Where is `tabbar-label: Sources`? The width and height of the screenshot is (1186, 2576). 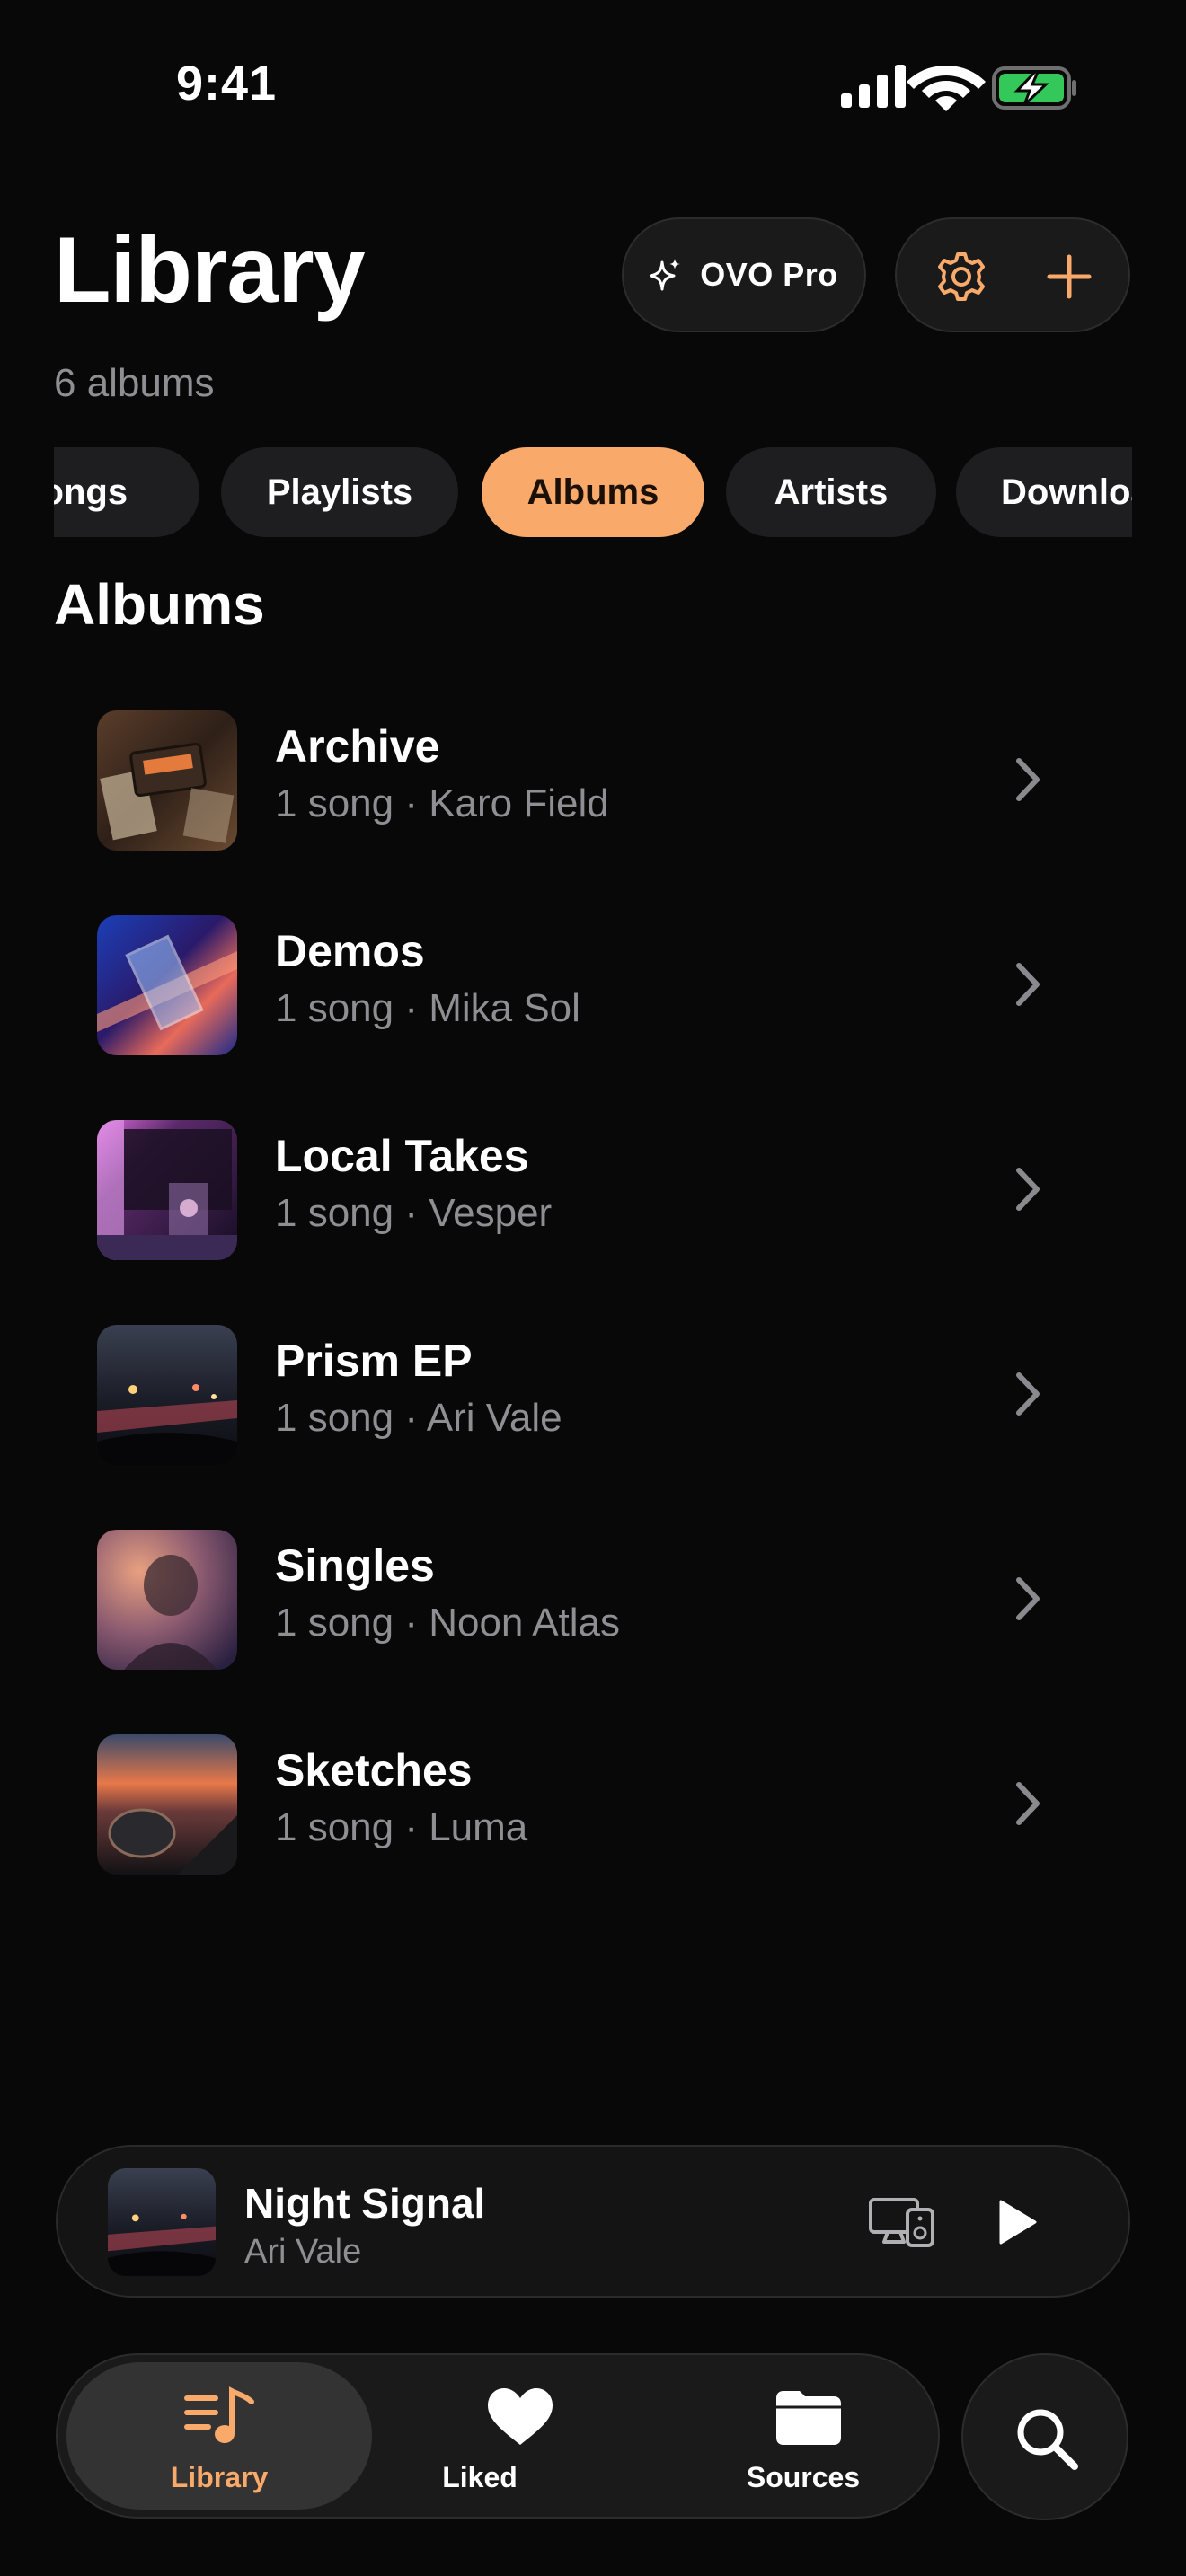
tabbar-label: Sources is located at coordinates (803, 2477).